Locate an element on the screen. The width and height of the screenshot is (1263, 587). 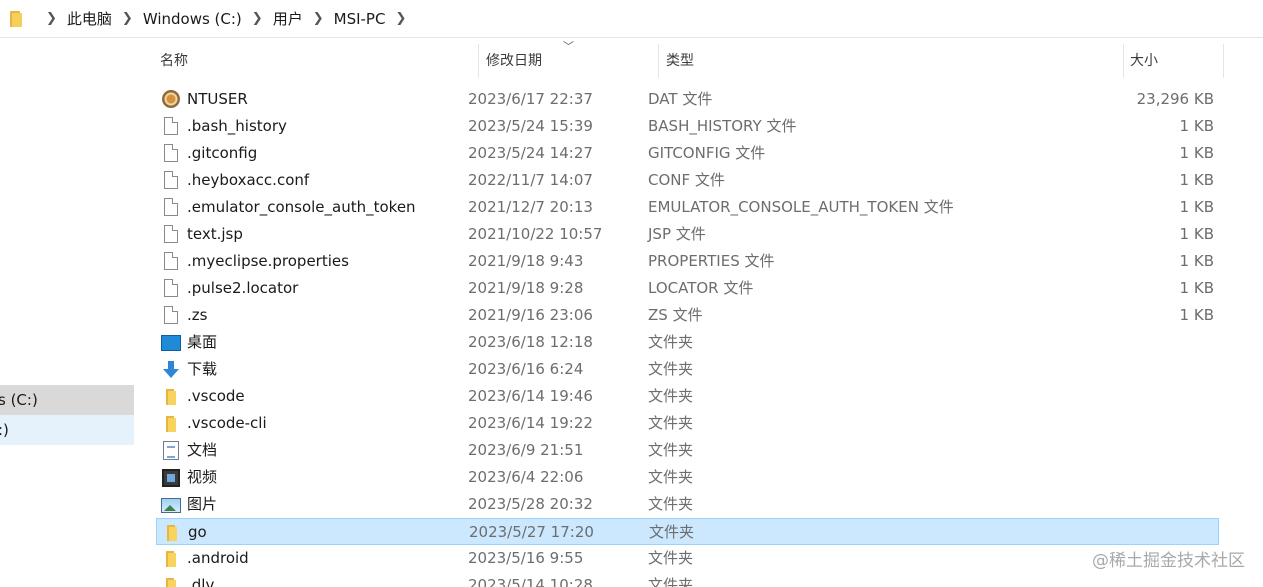
file-row: NTUSER 2023/6/17 22:37 DAT 文件 23,296 KB is located at coordinates (687, 99).